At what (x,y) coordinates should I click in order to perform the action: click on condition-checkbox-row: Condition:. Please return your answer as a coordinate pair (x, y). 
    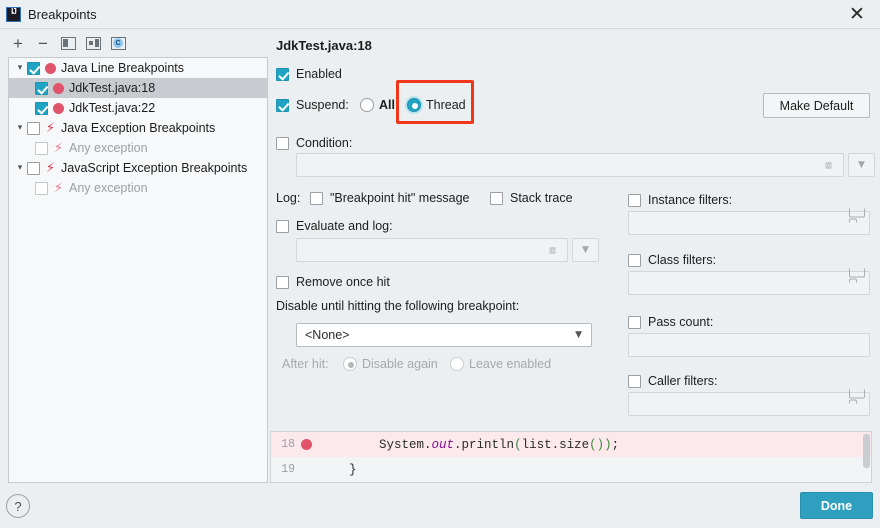
    Looking at the image, I should click on (314, 143).